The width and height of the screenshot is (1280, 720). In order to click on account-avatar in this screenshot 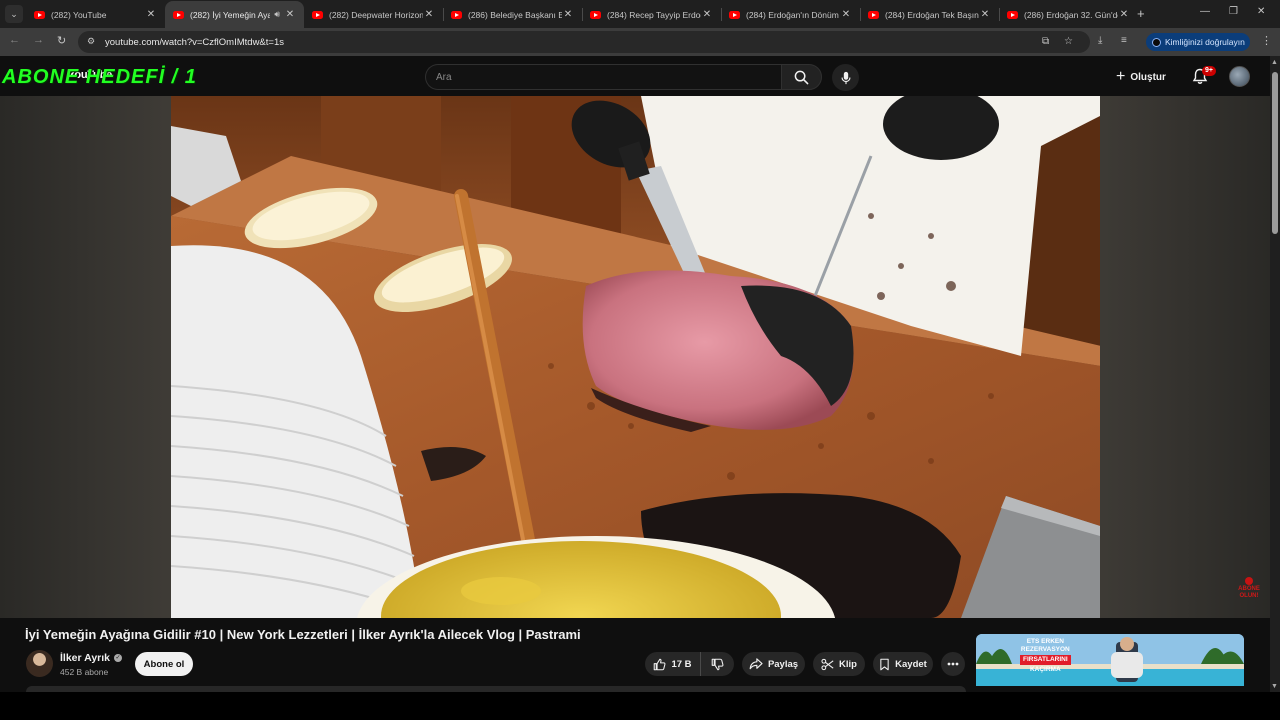, I will do `click(1239, 76)`.